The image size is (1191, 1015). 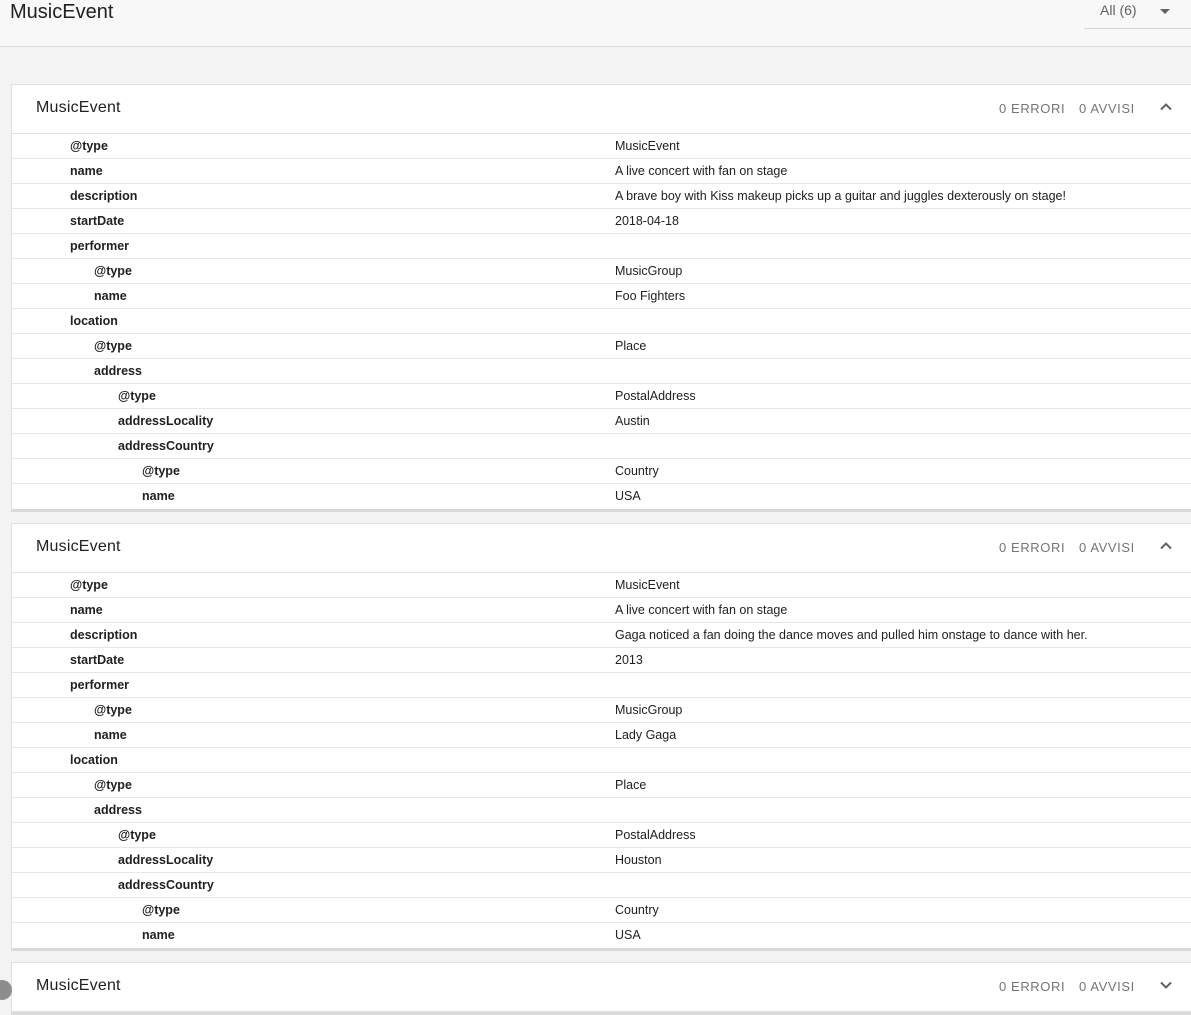 What do you see at coordinates (601, 860) in the screenshot?
I see `property-row: addressLocality Houston` at bounding box center [601, 860].